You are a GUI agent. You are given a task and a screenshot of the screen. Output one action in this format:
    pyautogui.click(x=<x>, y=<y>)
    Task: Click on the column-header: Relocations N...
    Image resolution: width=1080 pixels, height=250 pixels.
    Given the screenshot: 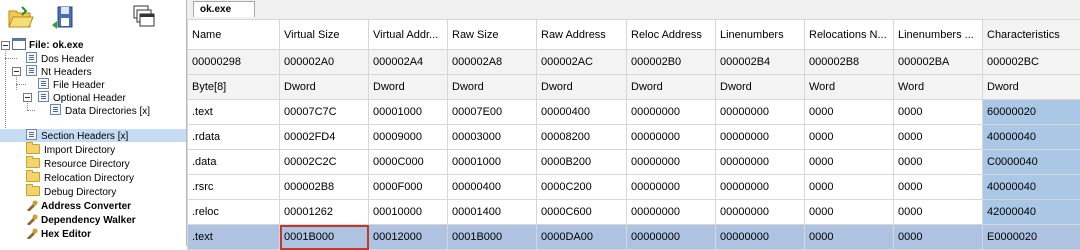 What is the action you would take?
    pyautogui.click(x=849, y=35)
    